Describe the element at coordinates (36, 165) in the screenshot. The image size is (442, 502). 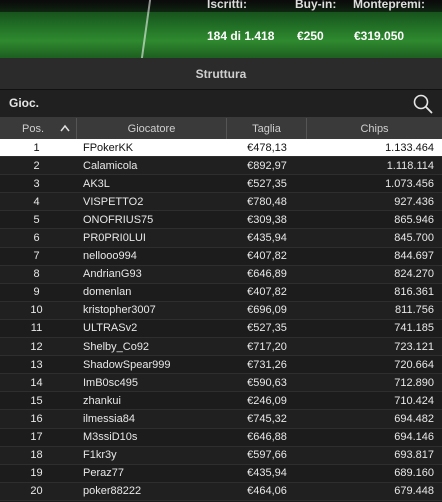
I see `row-pos: 2` at that location.